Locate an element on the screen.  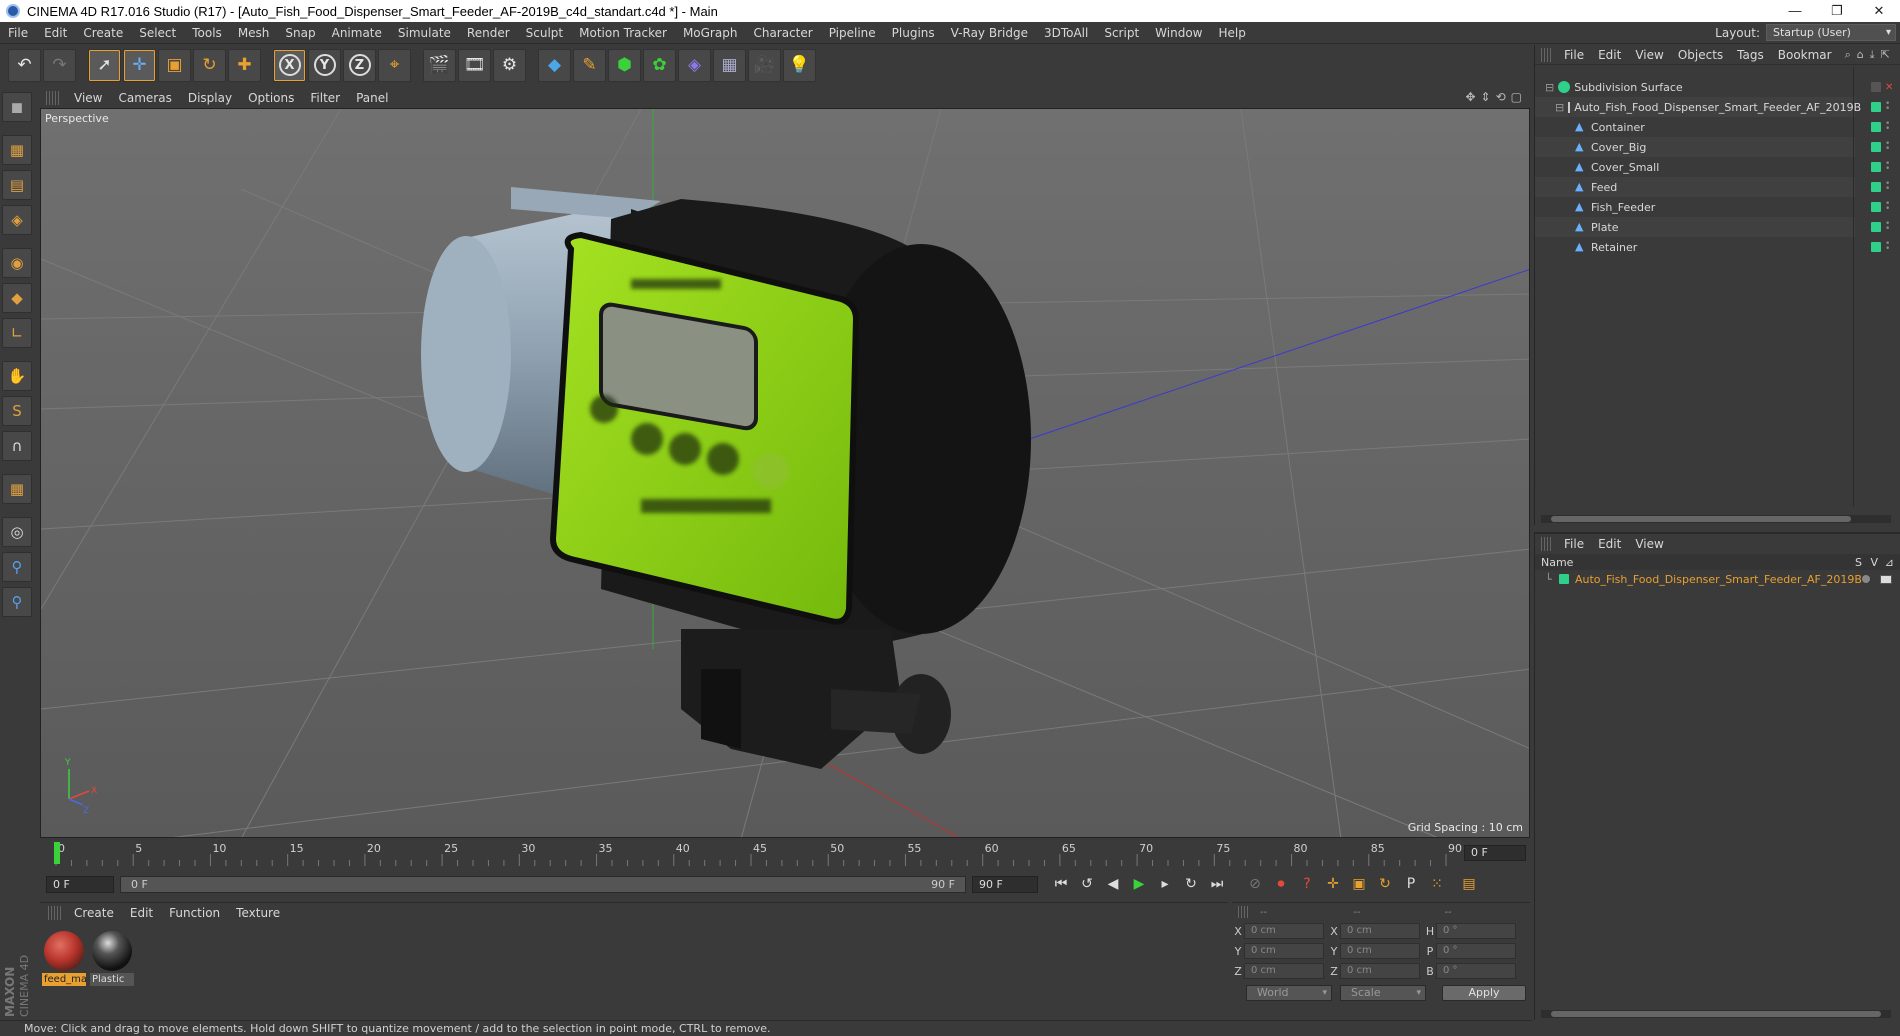
rotation-b-field: 0 ° is located at coordinates (1476, 971).